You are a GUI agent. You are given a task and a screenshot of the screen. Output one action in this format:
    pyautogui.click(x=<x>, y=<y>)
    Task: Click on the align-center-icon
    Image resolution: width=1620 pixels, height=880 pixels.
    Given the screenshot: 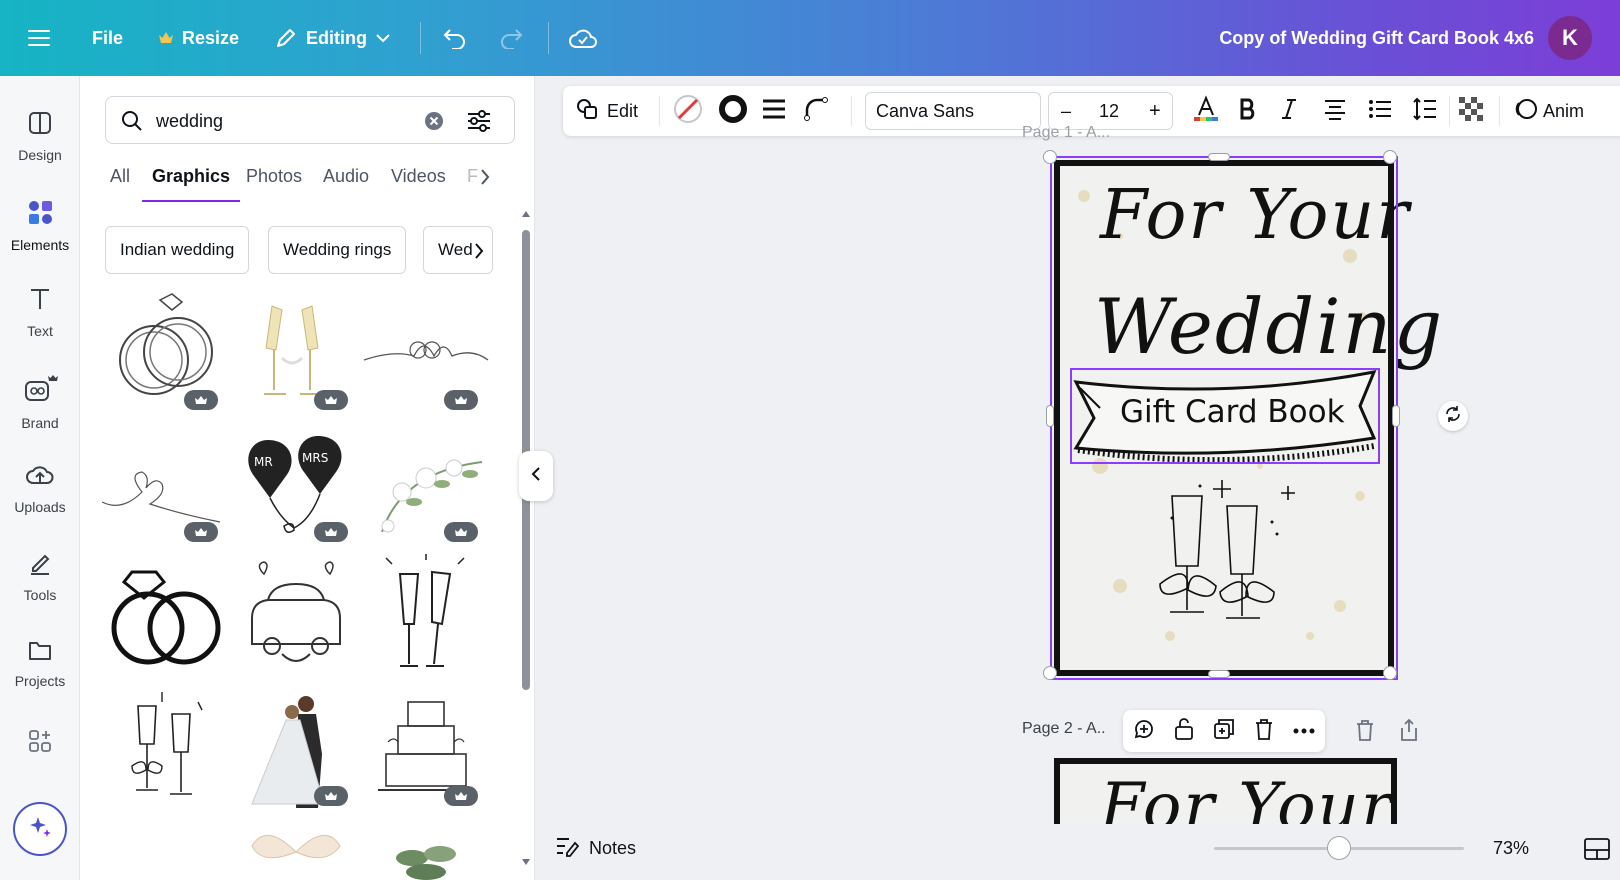 What is the action you would take?
    pyautogui.click(x=1335, y=111)
    